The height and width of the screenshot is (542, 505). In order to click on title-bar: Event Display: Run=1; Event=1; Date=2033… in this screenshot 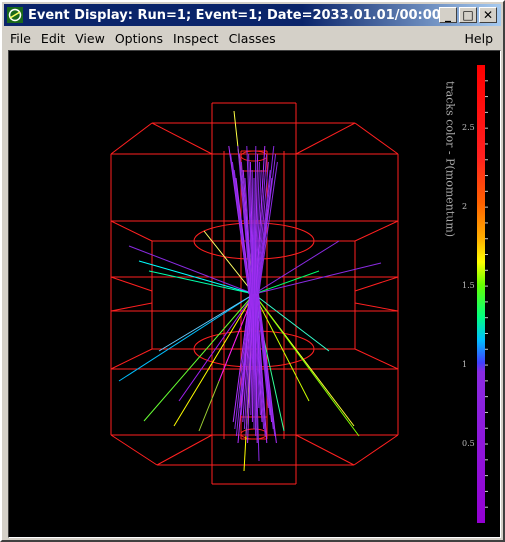, I will do `click(252, 15)`.